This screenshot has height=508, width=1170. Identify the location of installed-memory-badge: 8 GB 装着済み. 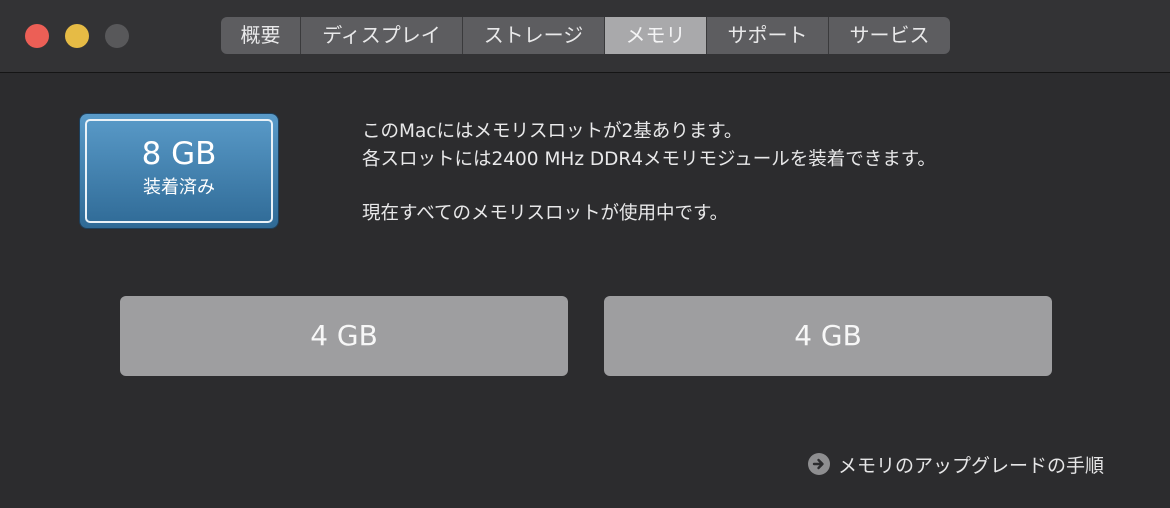
(179, 171).